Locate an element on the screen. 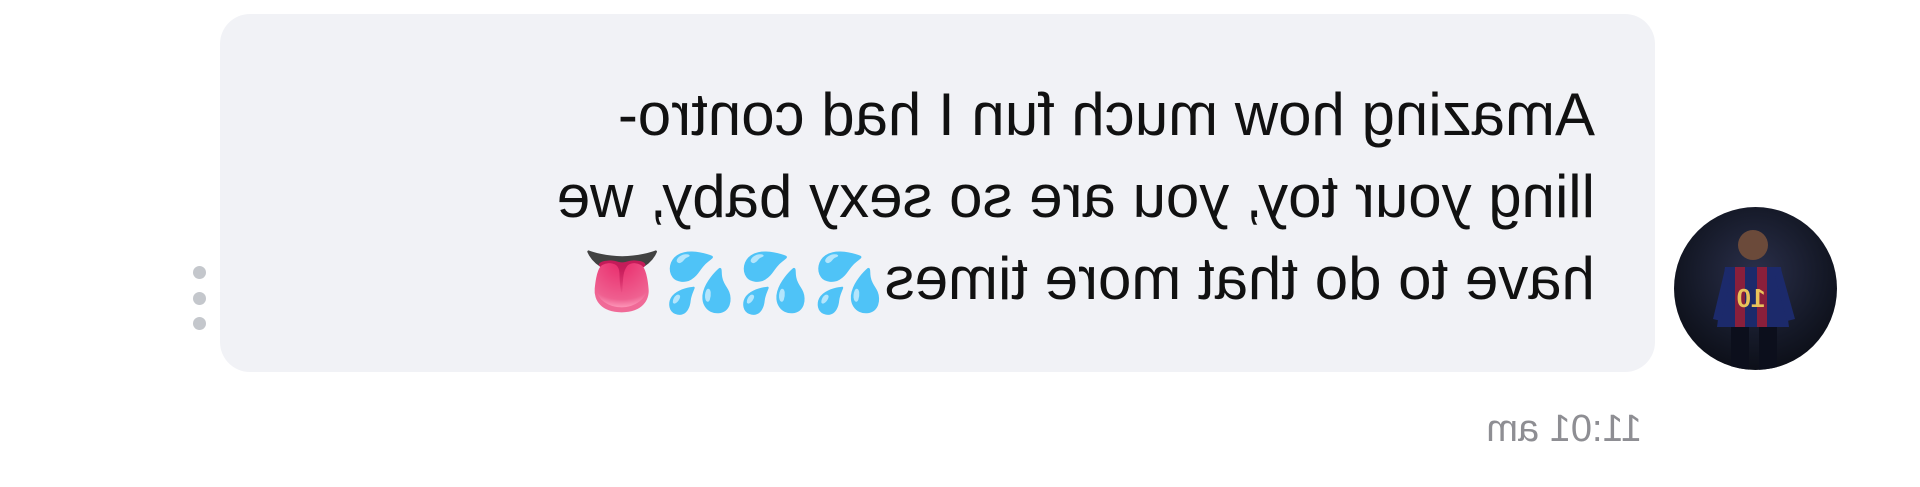 The image size is (1920, 487). message-more-button is located at coordinates (200, 298).